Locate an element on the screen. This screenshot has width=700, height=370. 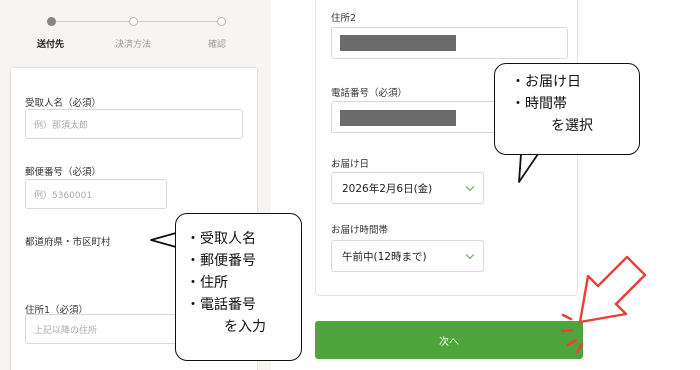
step-dot-shipping is located at coordinates (51, 21).